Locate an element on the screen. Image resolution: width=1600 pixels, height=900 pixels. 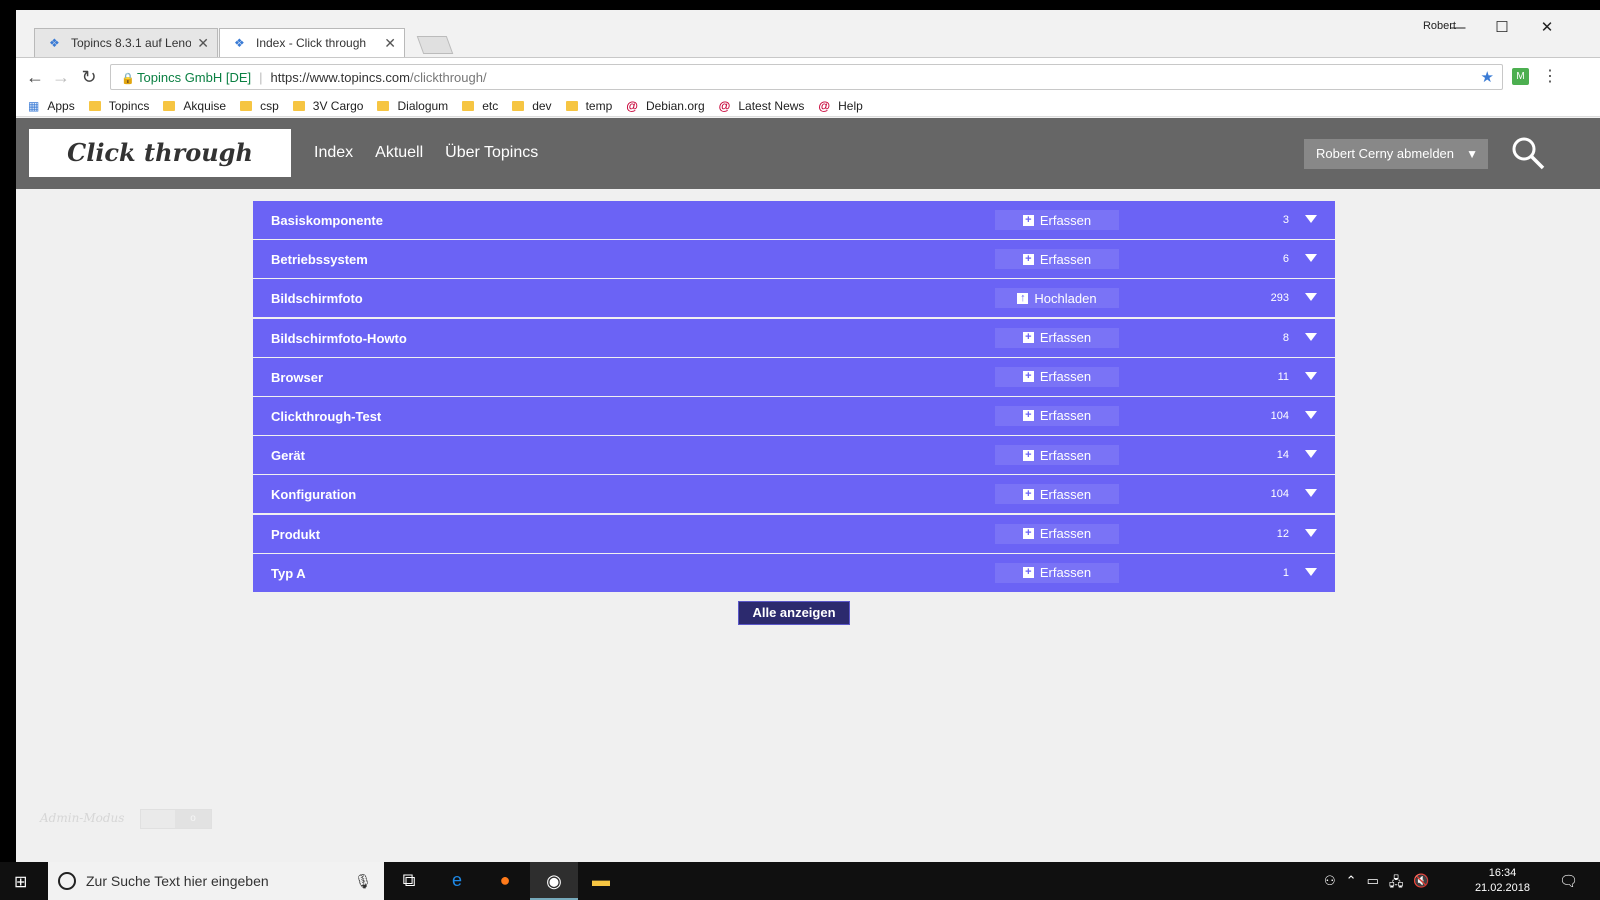
toggle-knob: o is located at coordinates (193, 819).